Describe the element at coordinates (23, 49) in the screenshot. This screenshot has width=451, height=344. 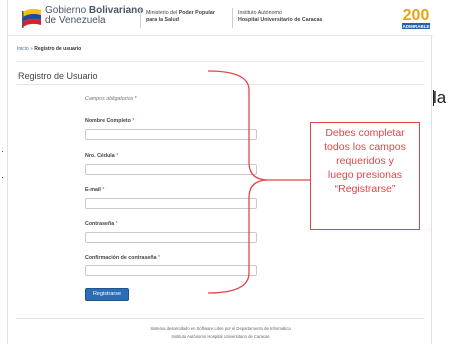
I see `breadcrumb-home-link: Inicio` at that location.